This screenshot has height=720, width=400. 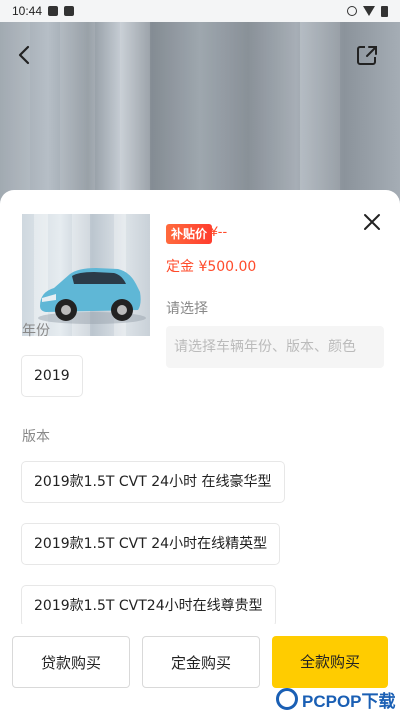 I want to click on choose-label: 请选择, so click(x=187, y=309).